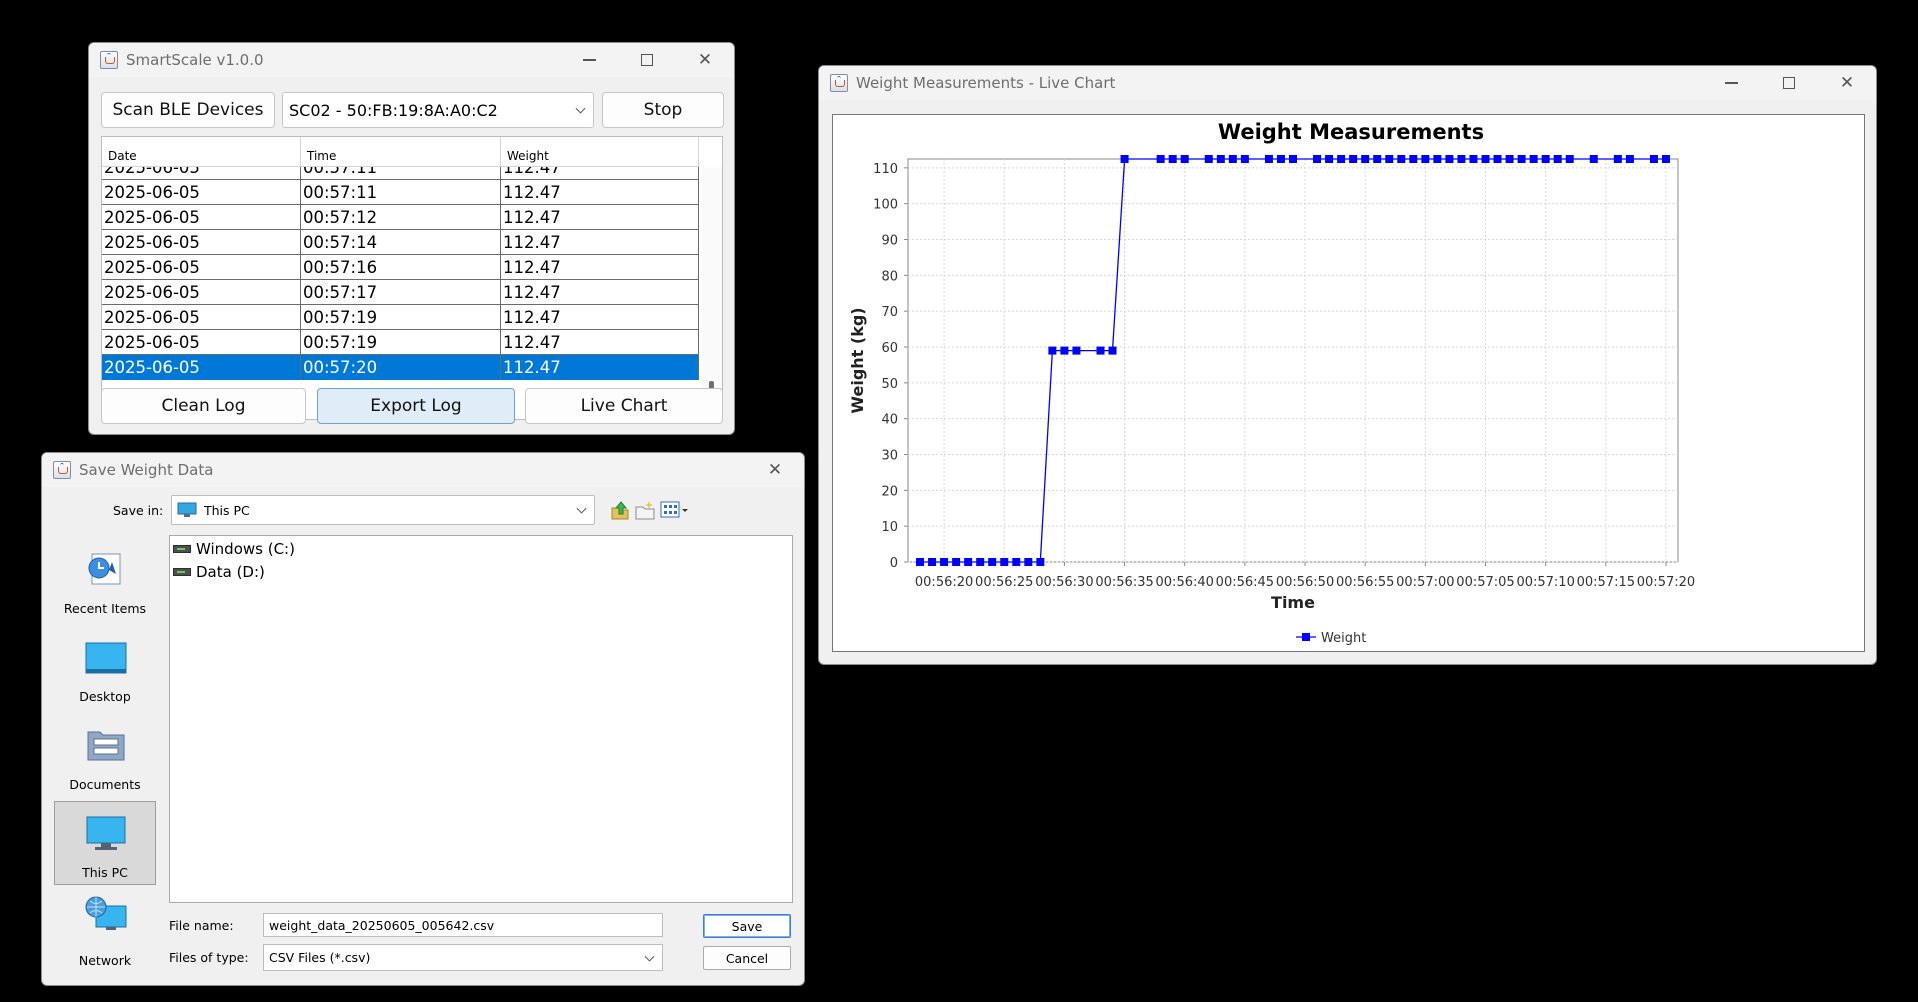 The width and height of the screenshot is (1918, 1002). I want to click on cell-time: 00:57:14, so click(401, 242).